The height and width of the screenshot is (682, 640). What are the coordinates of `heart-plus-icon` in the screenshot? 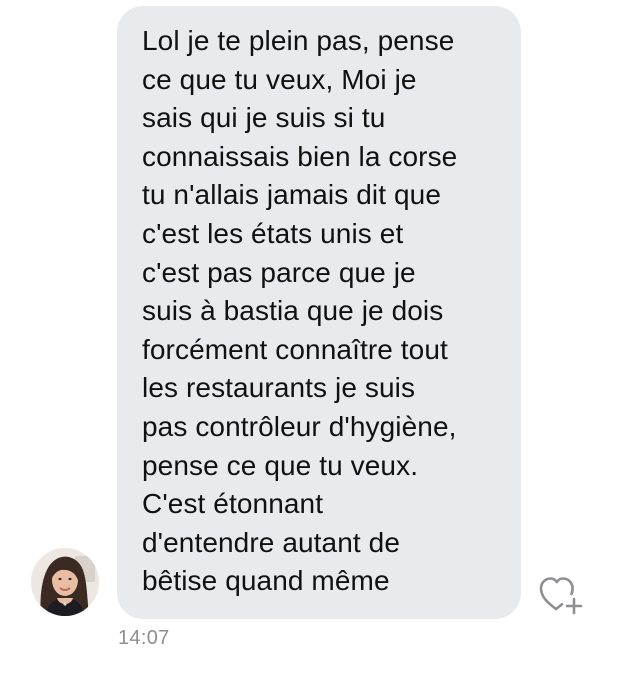 It's located at (561, 596).